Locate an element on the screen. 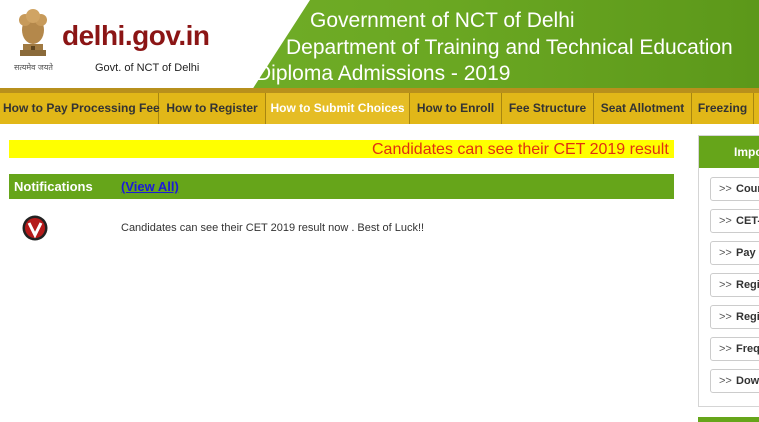 The width and height of the screenshot is (759, 422). important-link-label: Pay is located at coordinates (746, 253).